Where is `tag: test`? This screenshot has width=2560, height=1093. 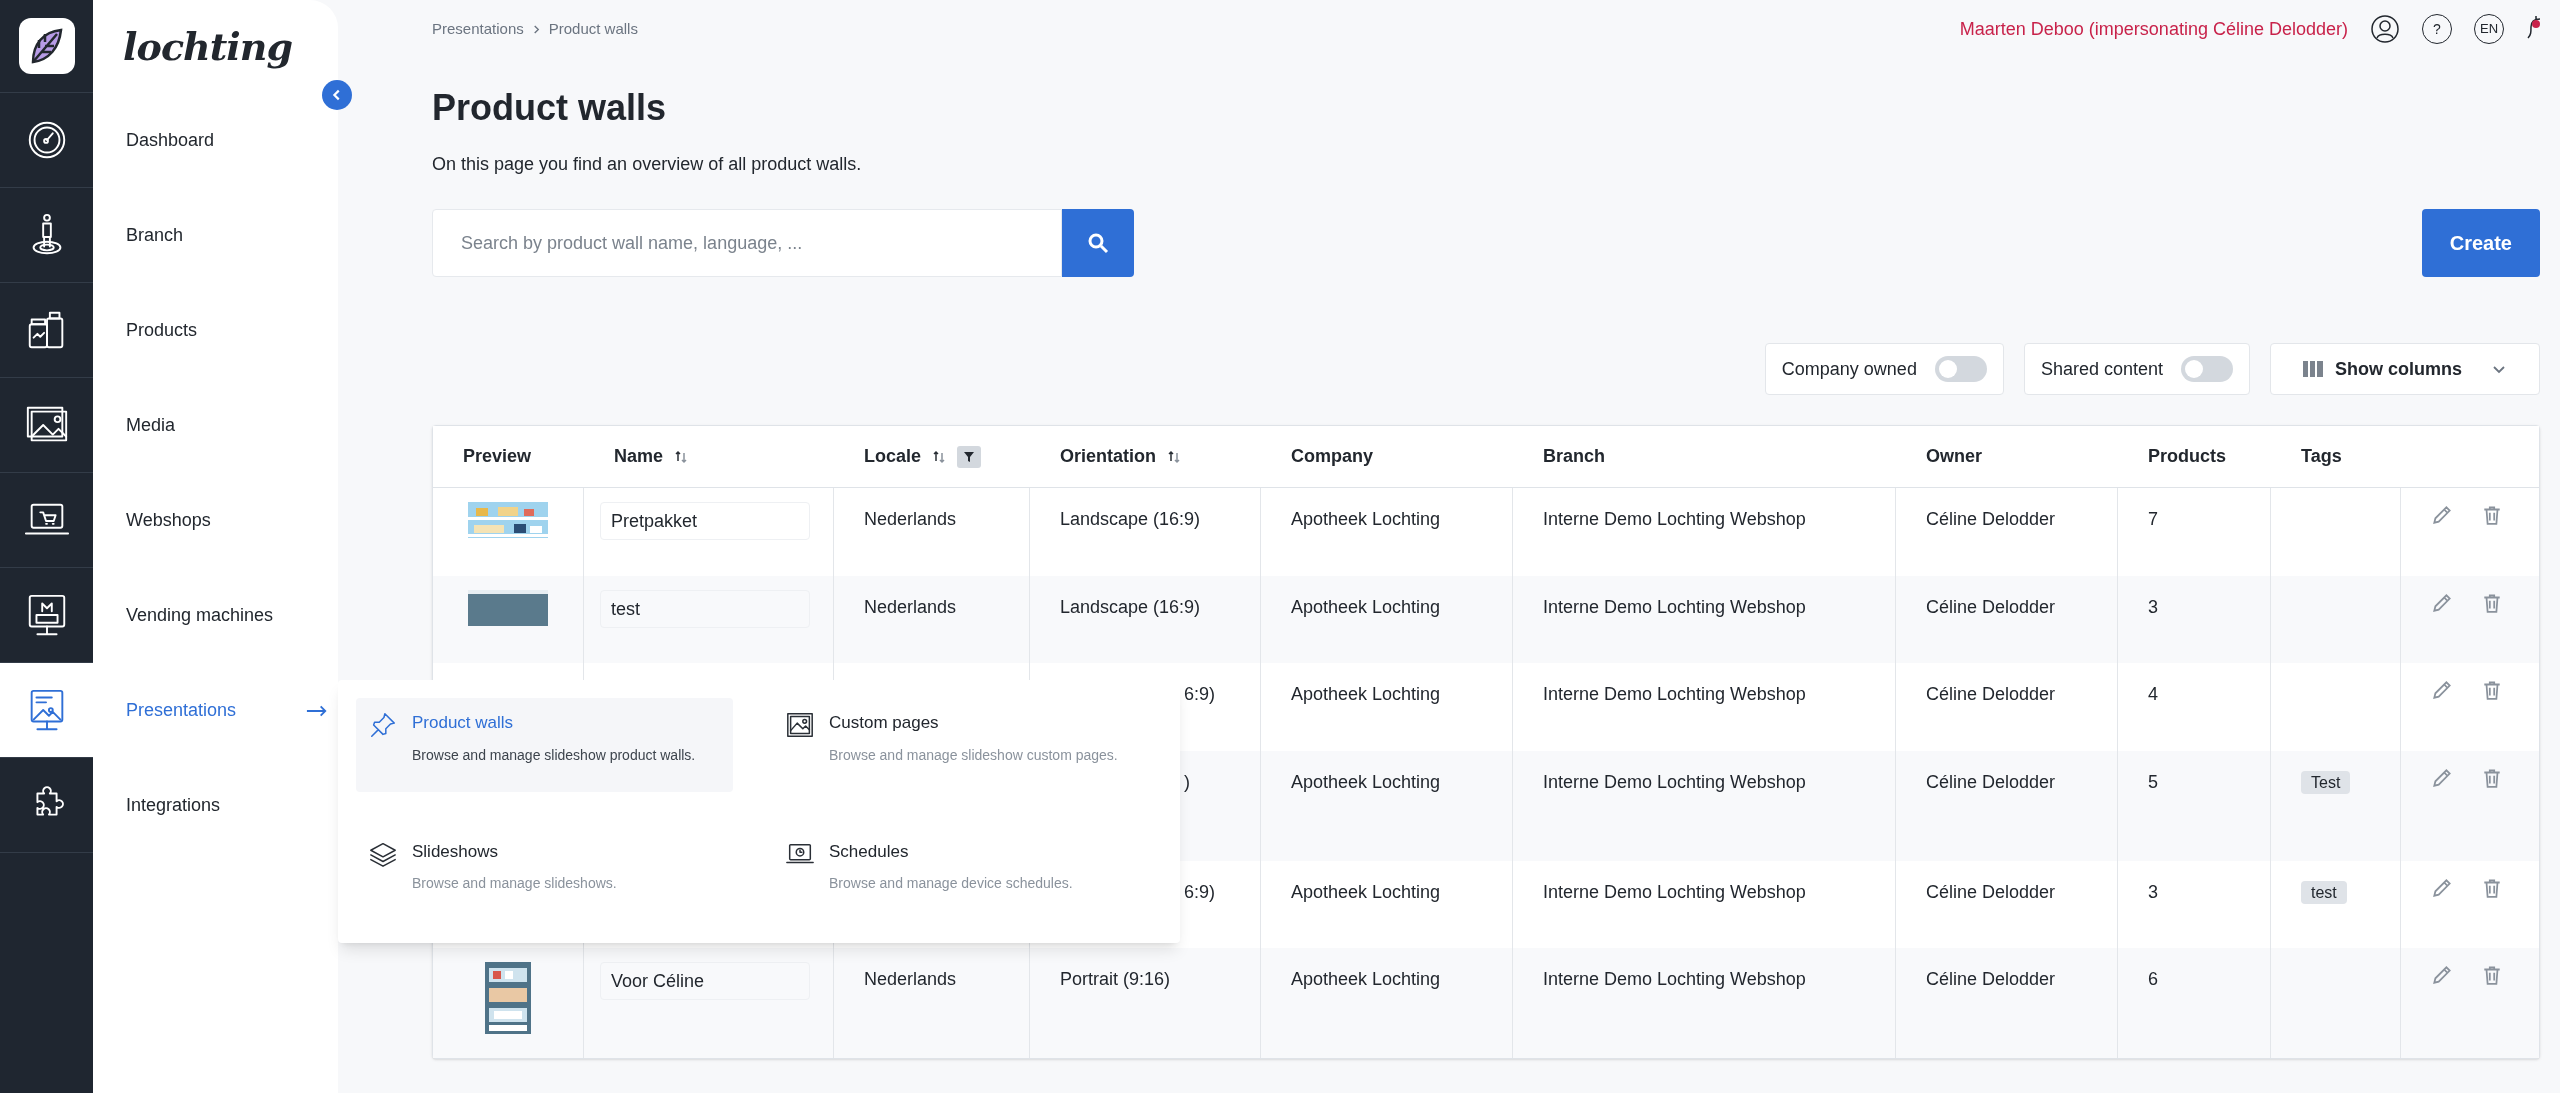
tag: test is located at coordinates (2324, 892).